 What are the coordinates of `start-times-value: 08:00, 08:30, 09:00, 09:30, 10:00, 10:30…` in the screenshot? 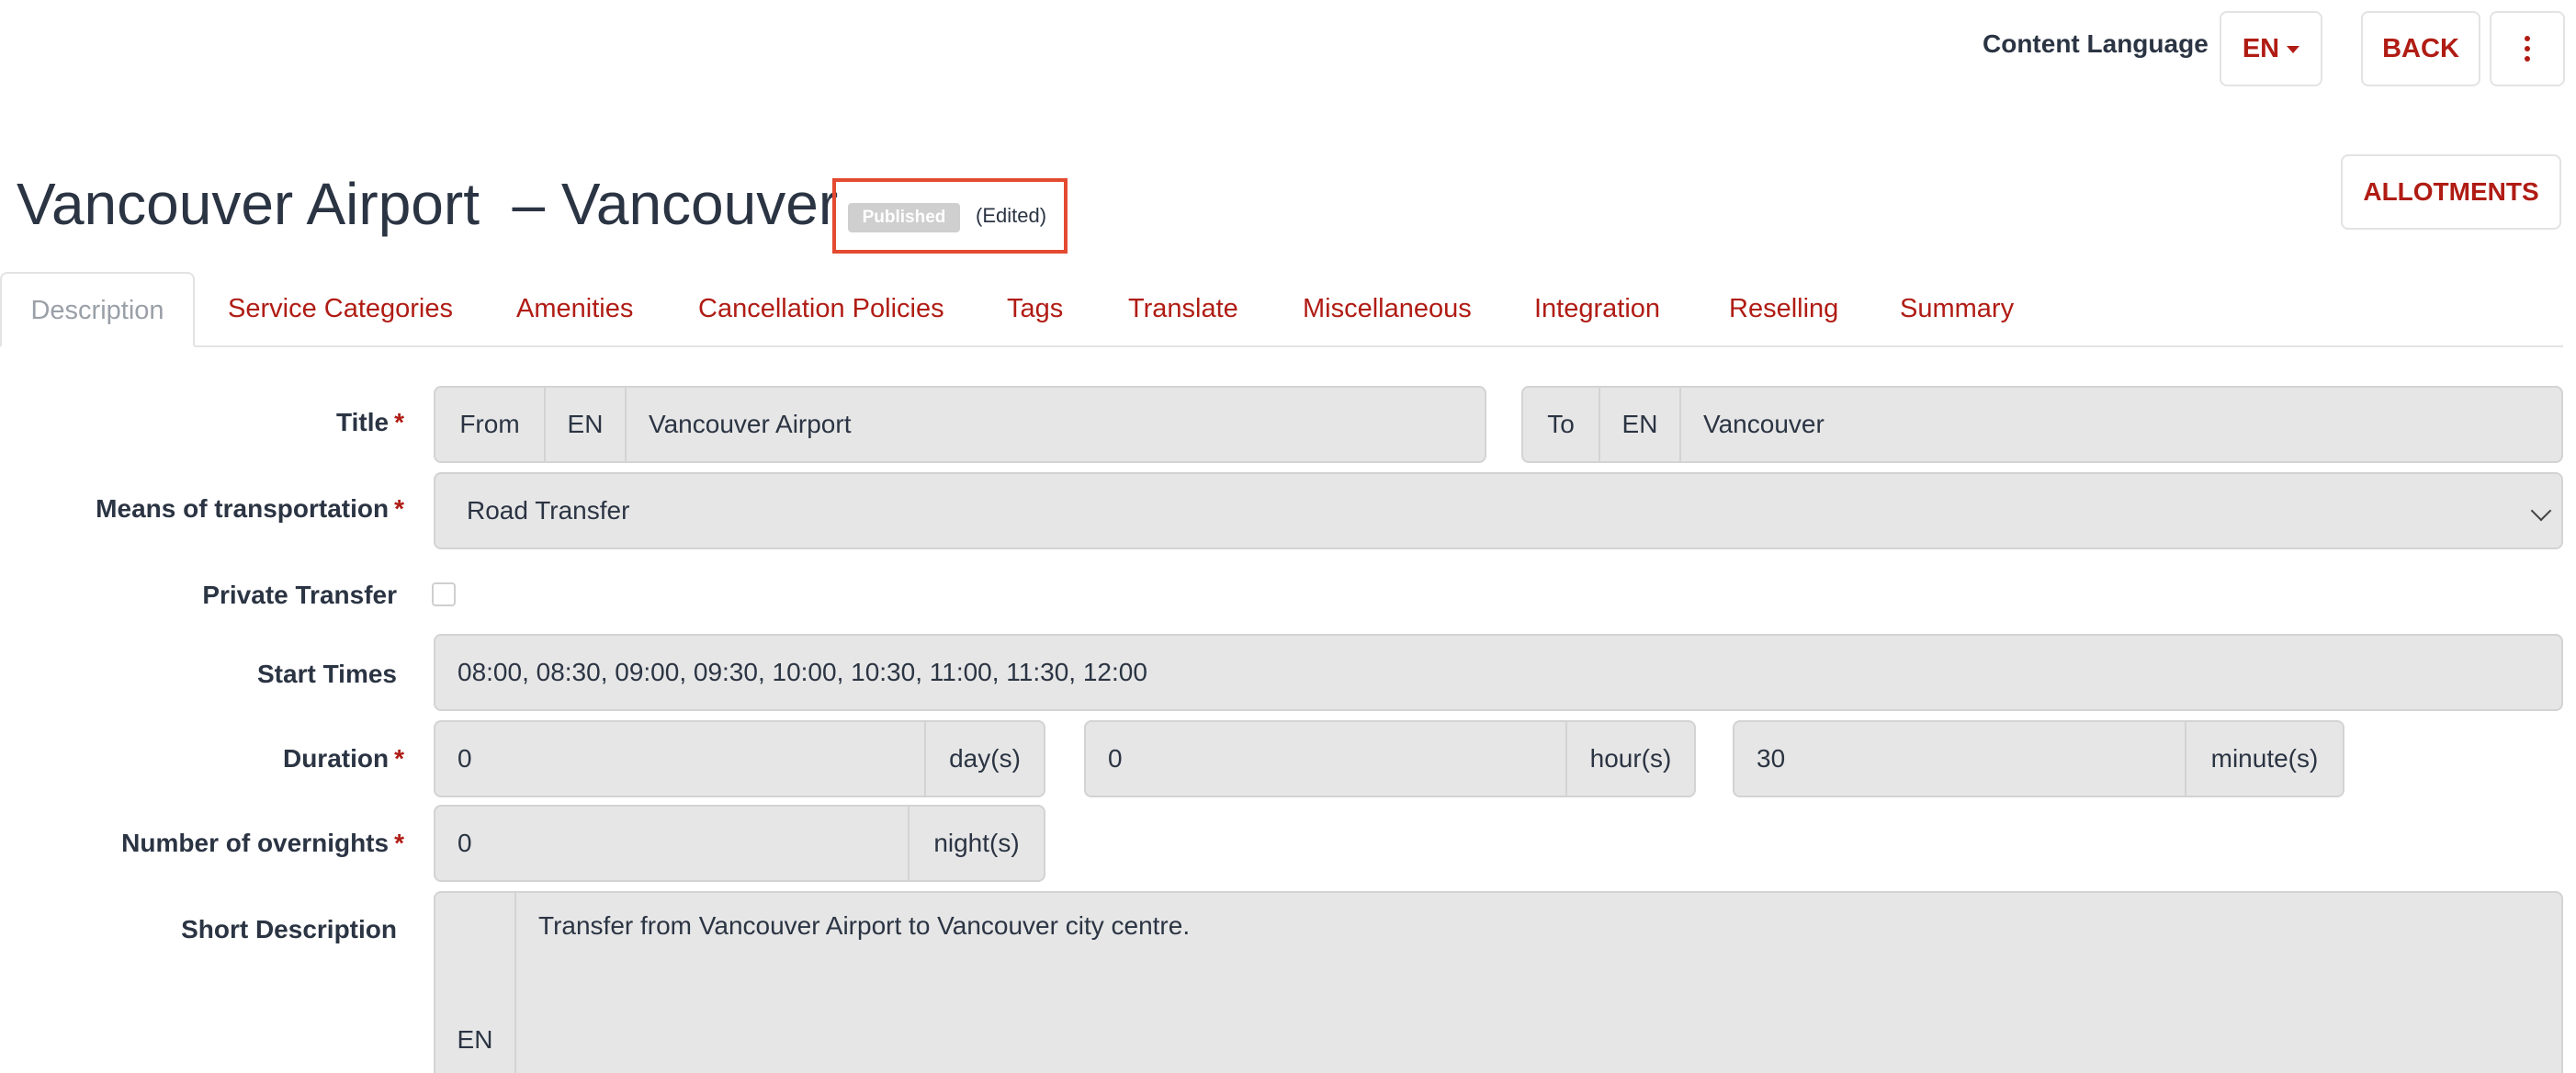 It's located at (802, 672).